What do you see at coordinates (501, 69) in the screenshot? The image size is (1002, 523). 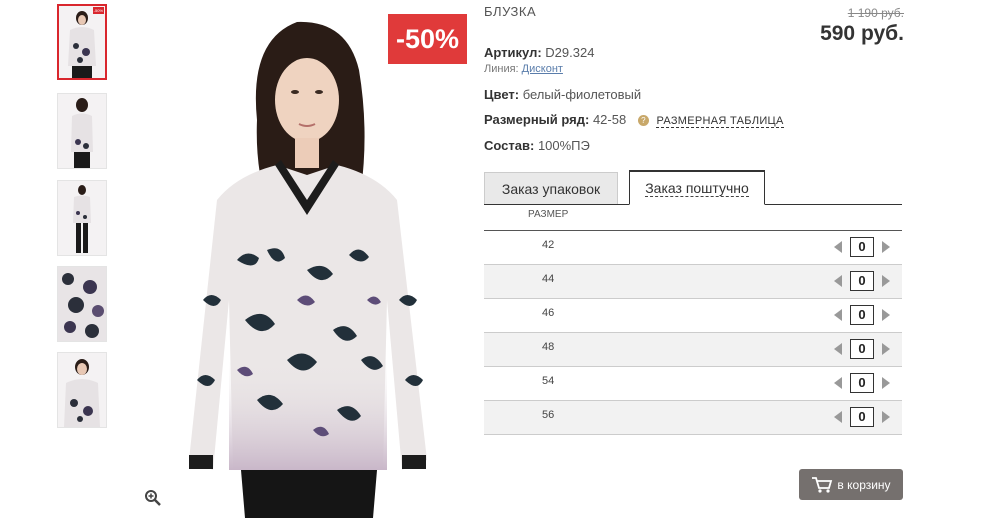 I see `line-label: Линия:` at bounding box center [501, 69].